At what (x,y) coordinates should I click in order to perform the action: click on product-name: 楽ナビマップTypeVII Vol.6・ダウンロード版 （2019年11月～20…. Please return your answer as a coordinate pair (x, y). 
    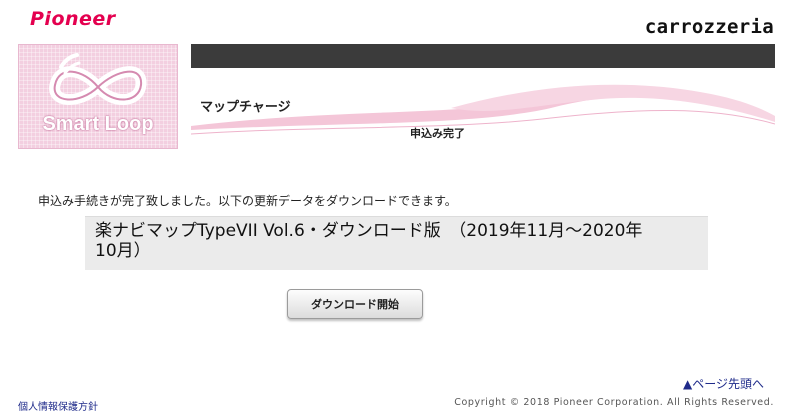
    Looking at the image, I should click on (369, 241).